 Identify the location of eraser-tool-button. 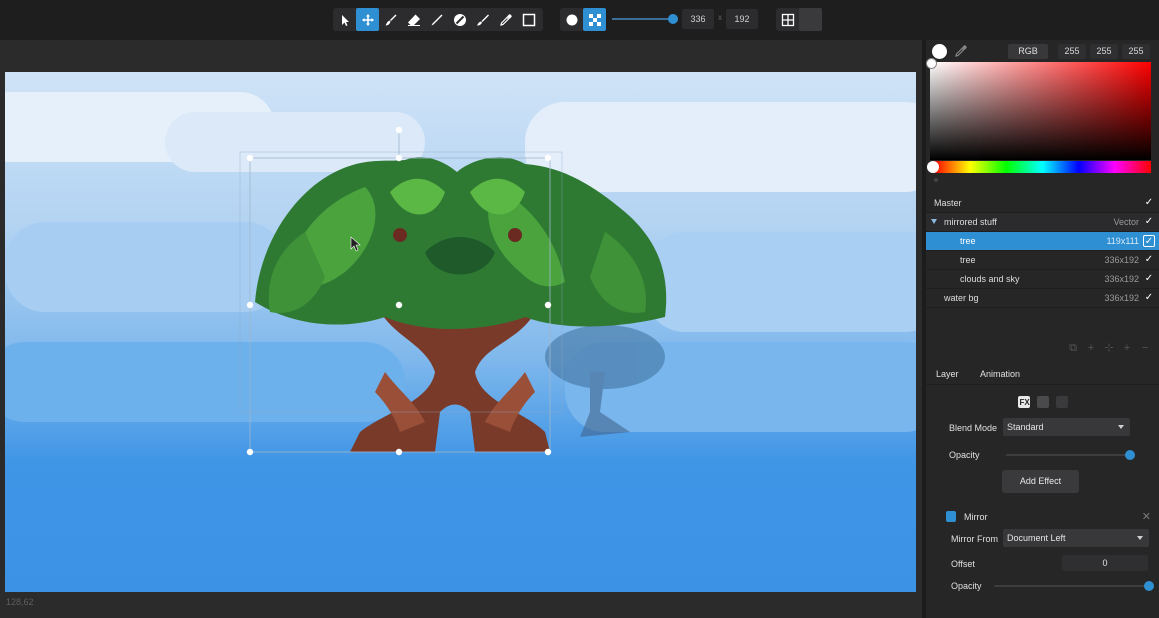
(413, 19).